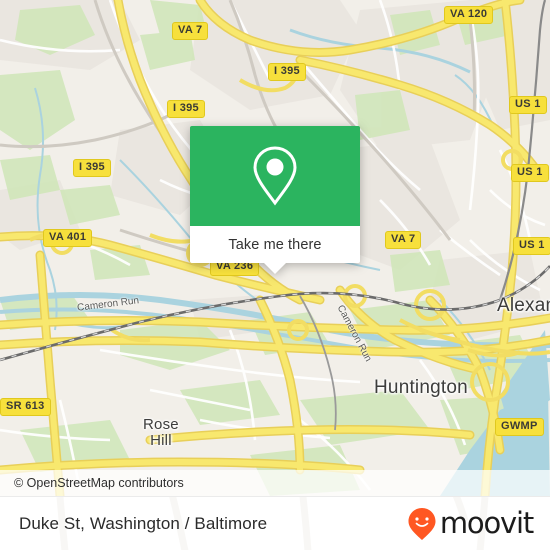 The image size is (550, 550). I want to click on location-pin-icon, so click(275, 176).